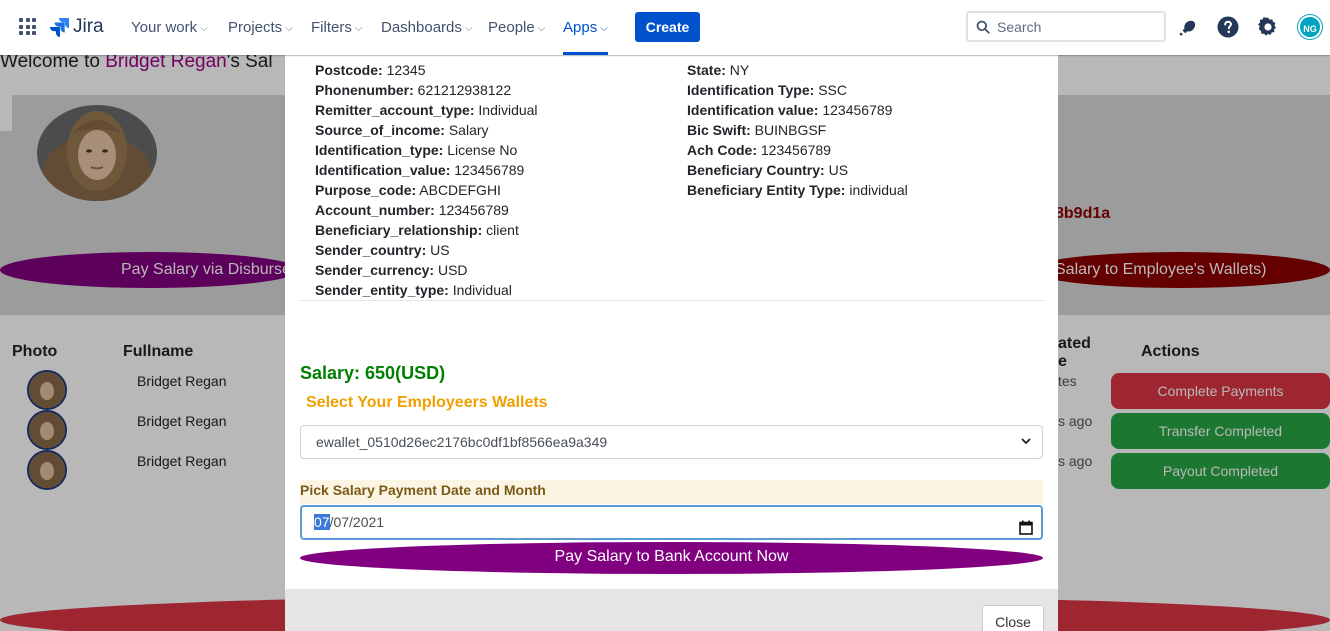  Describe the element at coordinates (739, 70) in the screenshot. I see `detail-value: NY` at that location.